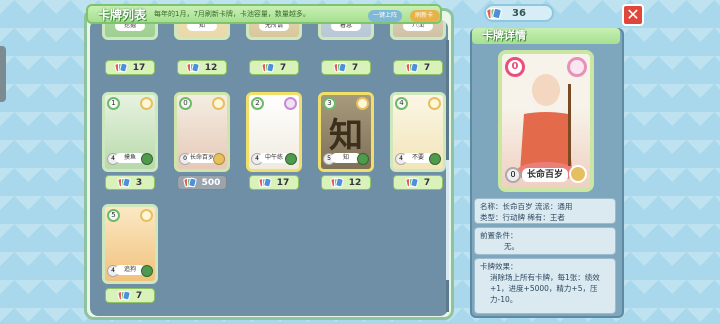  Describe the element at coordinates (346, 132) in the screenshot. I see `card-knowledge: 知 3 5 知` at that location.